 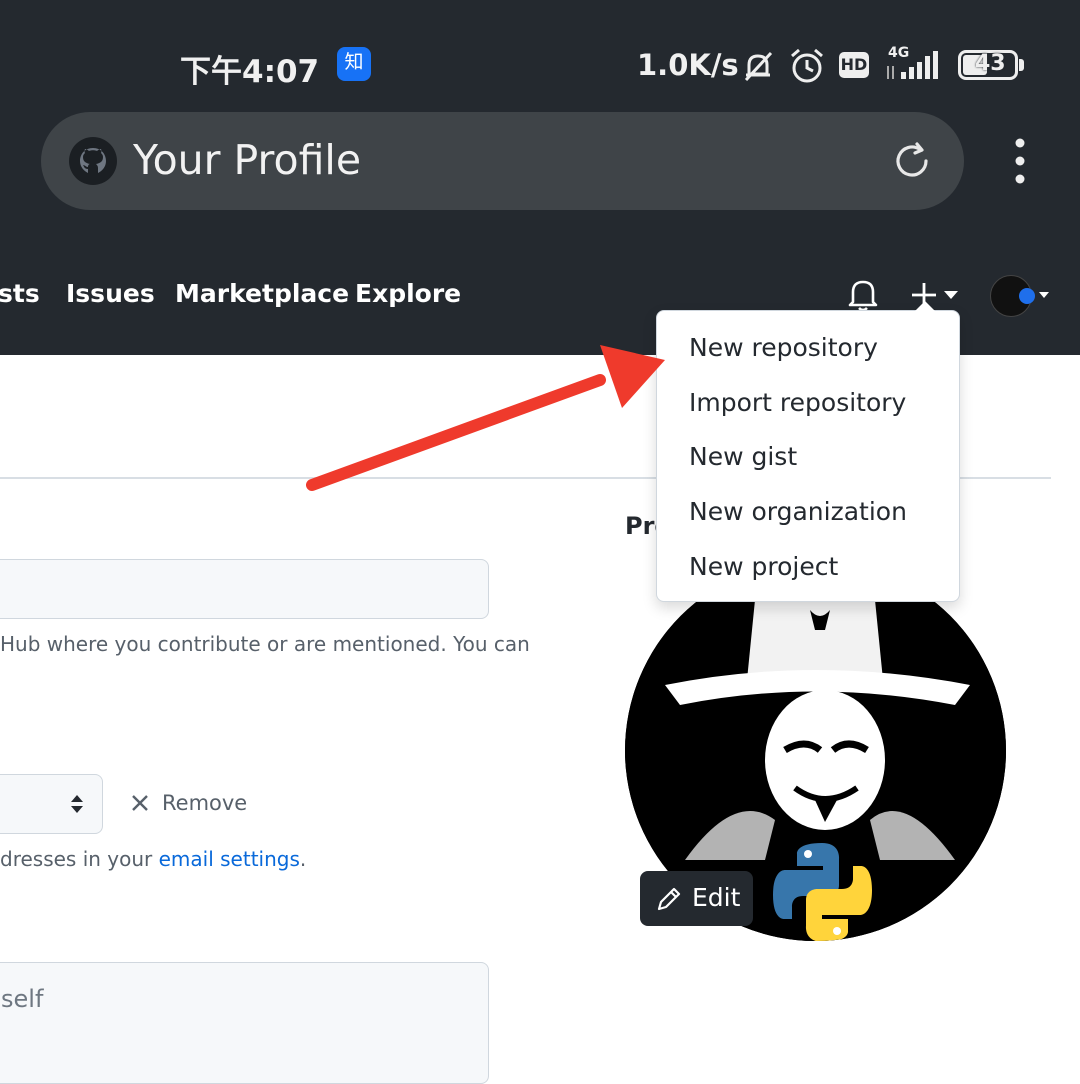 I want to click on bio-textarea: self, so click(x=244, y=1023).